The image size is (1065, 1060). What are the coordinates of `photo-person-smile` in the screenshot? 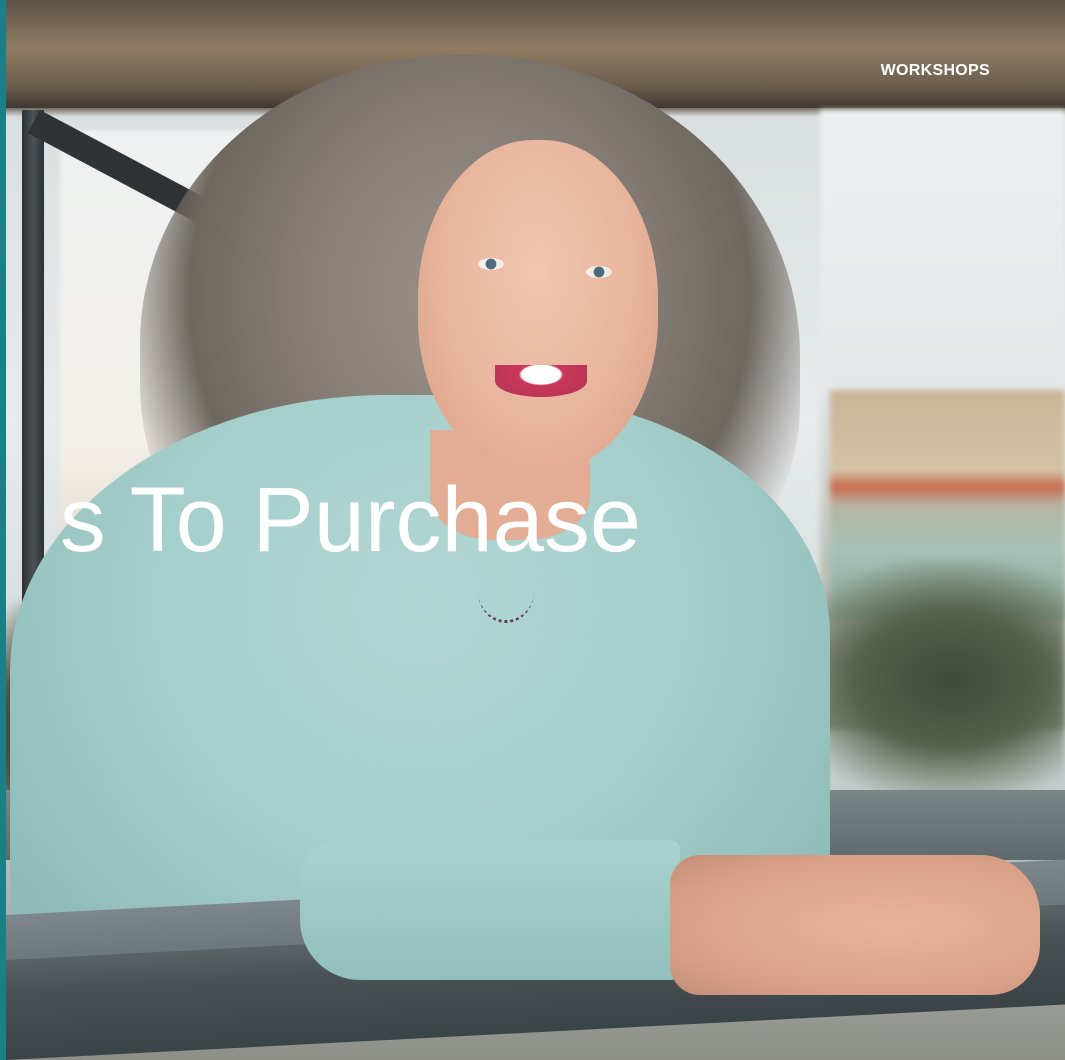 It's located at (541, 381).